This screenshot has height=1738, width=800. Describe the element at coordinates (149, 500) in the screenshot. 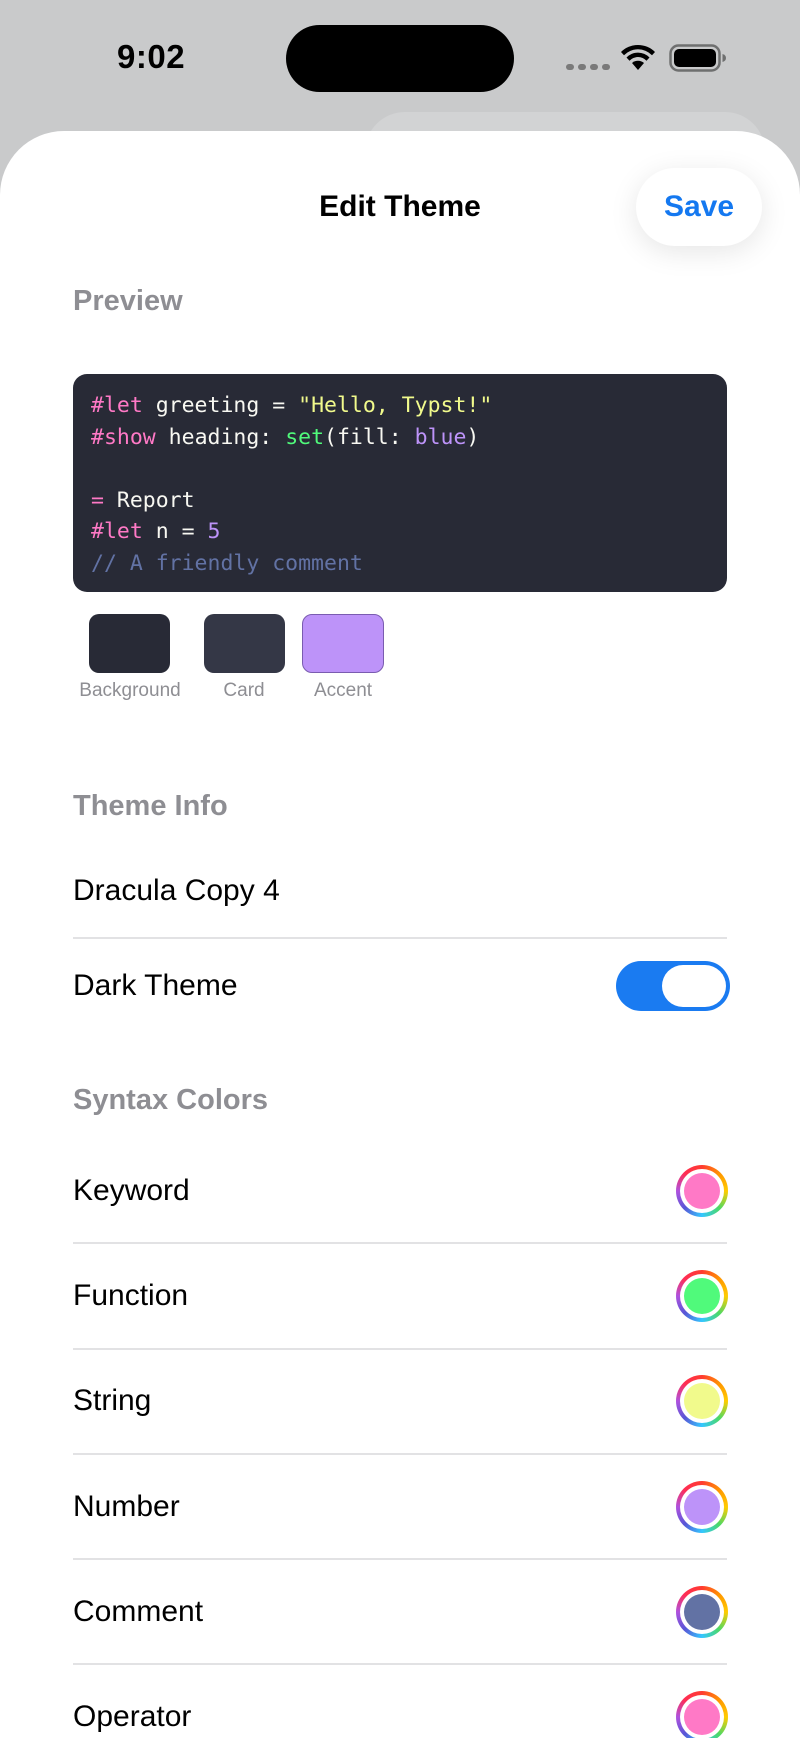

I see `code-token-plain: Report` at that location.